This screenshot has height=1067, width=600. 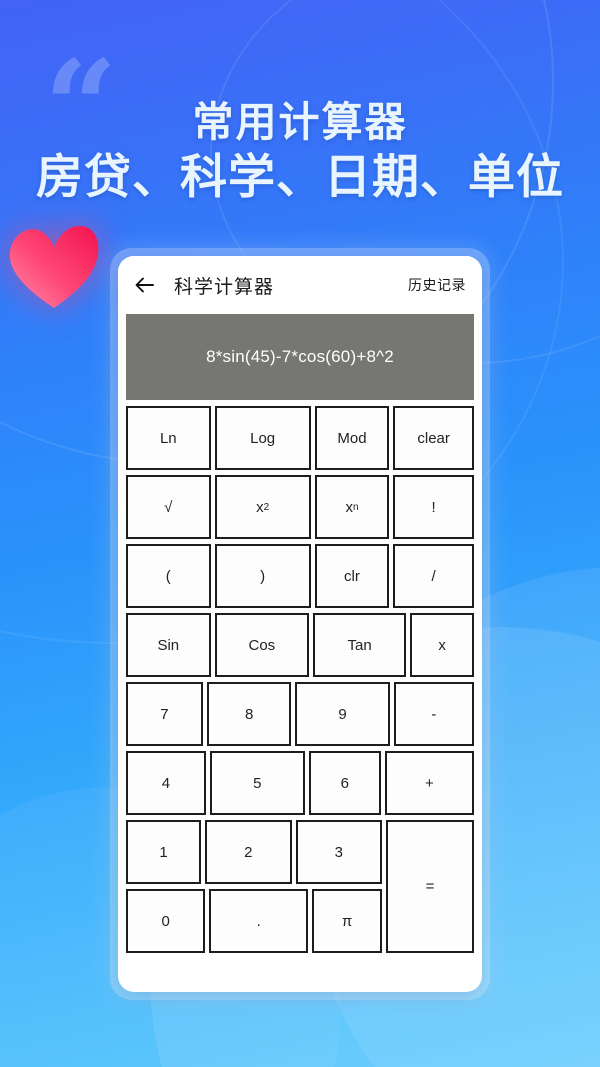 I want to click on key-ln: Ln, so click(x=168, y=438).